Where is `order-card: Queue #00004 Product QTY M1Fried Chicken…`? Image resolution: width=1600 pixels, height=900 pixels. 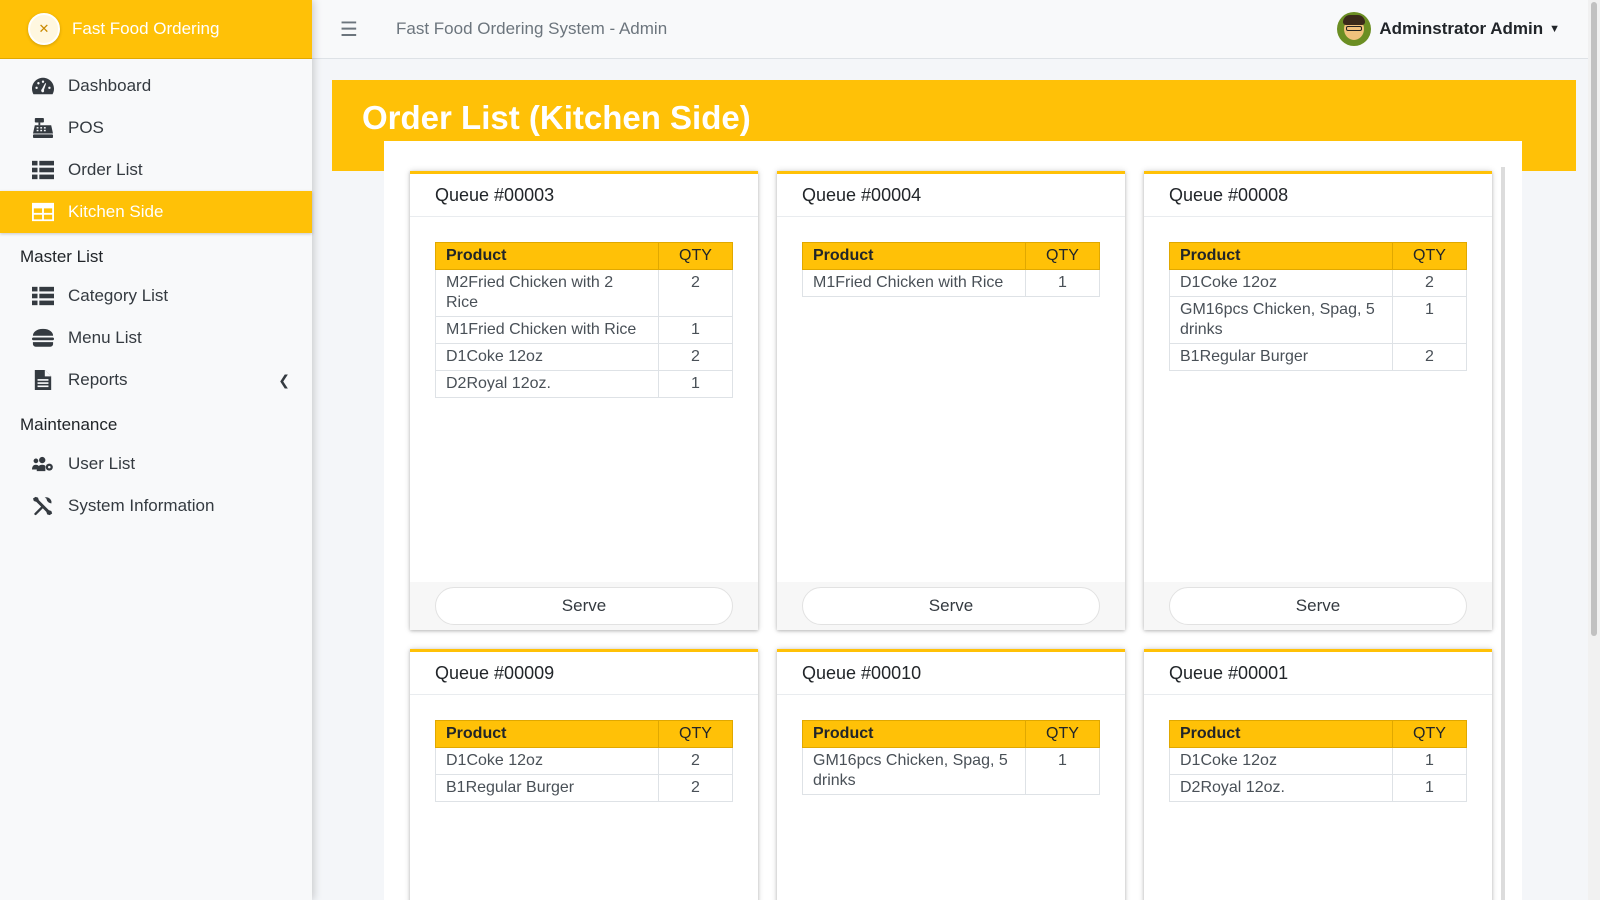
order-card: Queue #00004 Product QTY M1Fried Chicken… is located at coordinates (951, 400).